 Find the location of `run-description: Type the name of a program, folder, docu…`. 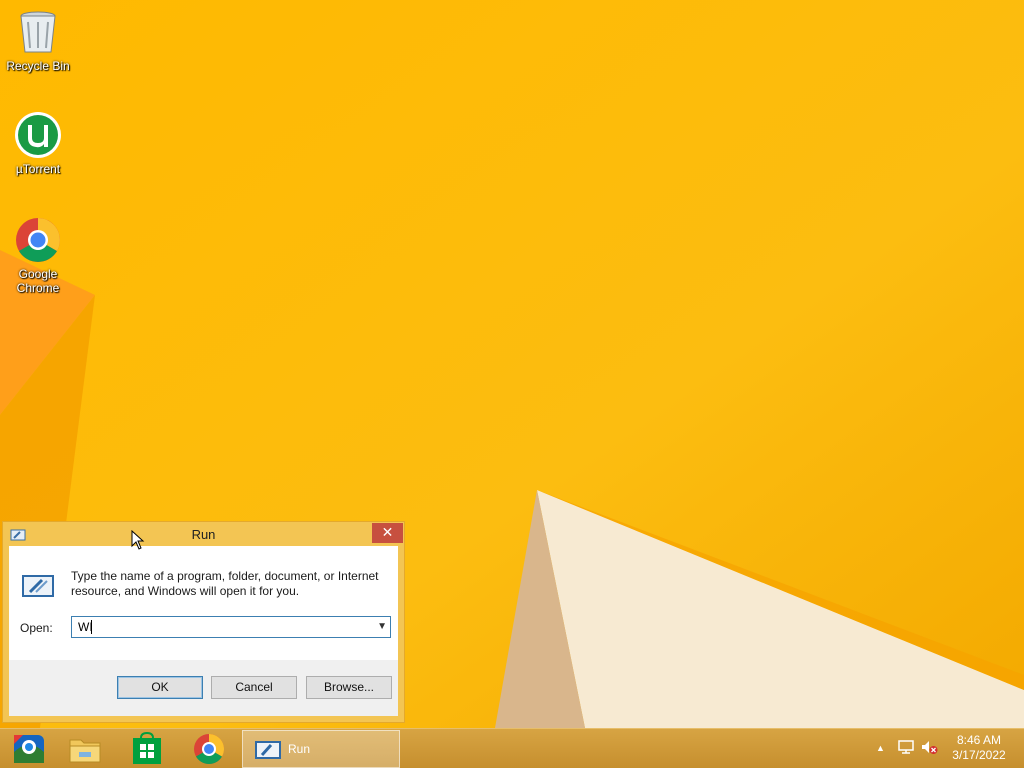

run-description: Type the name of a program, folder, docu… is located at coordinates (225, 583).